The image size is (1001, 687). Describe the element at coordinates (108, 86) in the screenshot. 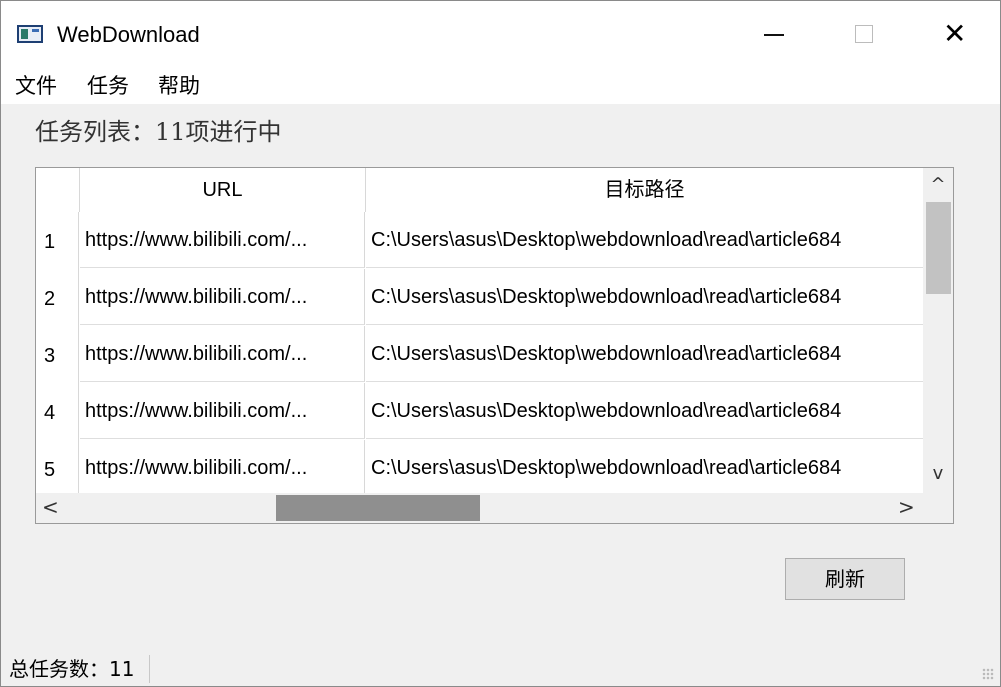

I see `menu-task: 任务` at that location.